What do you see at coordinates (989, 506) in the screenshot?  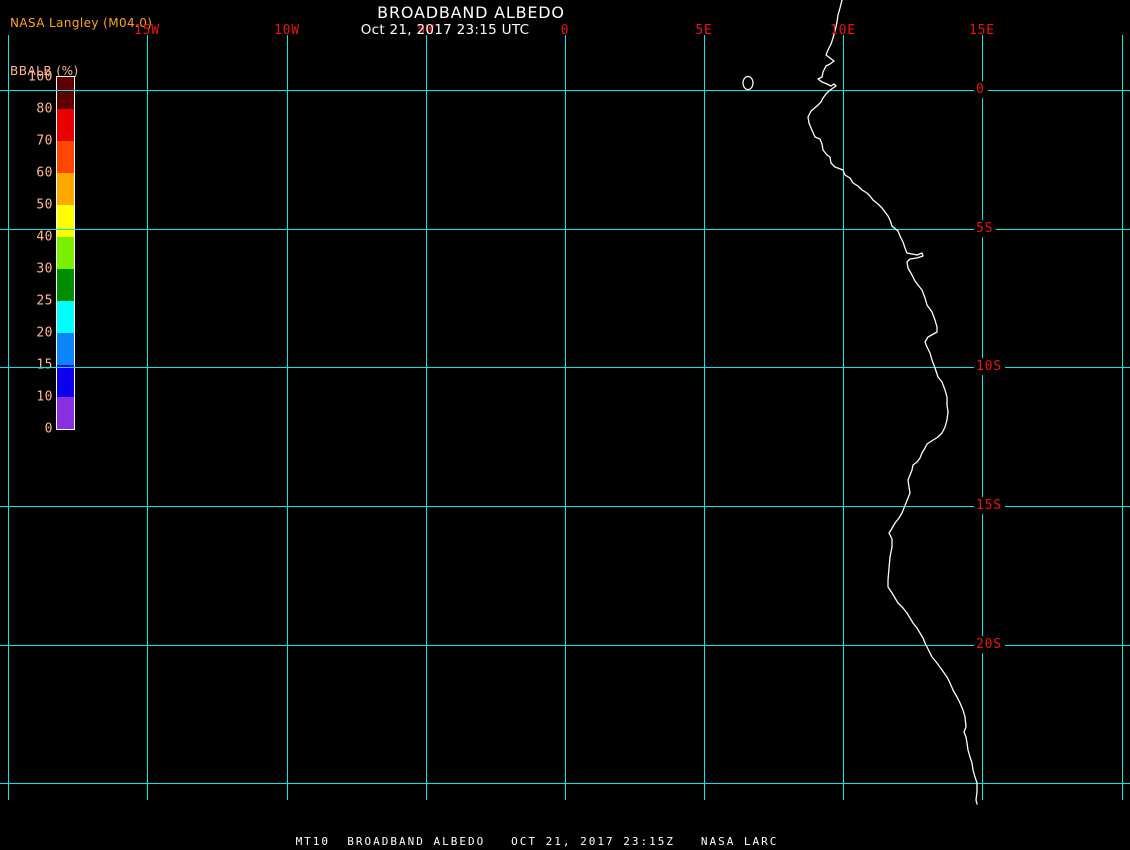 I see `lat-label-15S: 15S` at bounding box center [989, 506].